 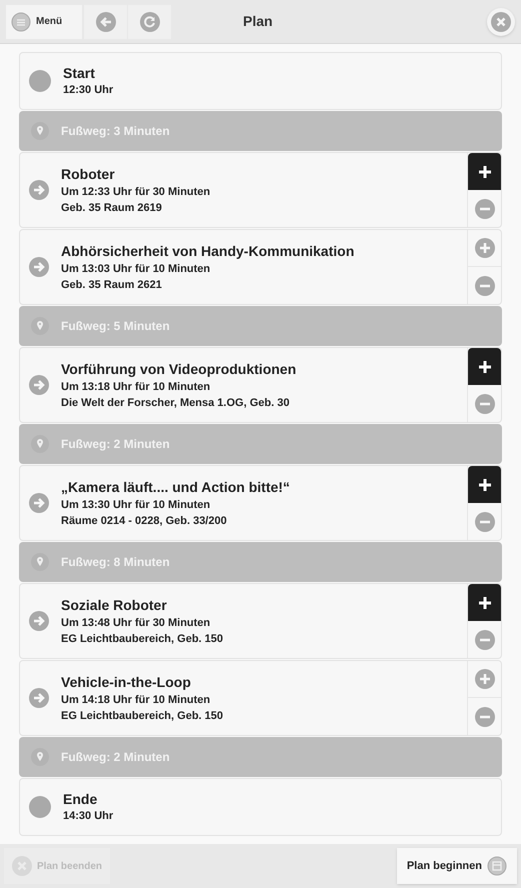 I want to click on event-card: „Kamera läuft.... und Action bitte!“ Um 13:30 Uhr für 10 Minuten Räume 0214 - 0228, Geb. 33/200, so click(x=260, y=503).